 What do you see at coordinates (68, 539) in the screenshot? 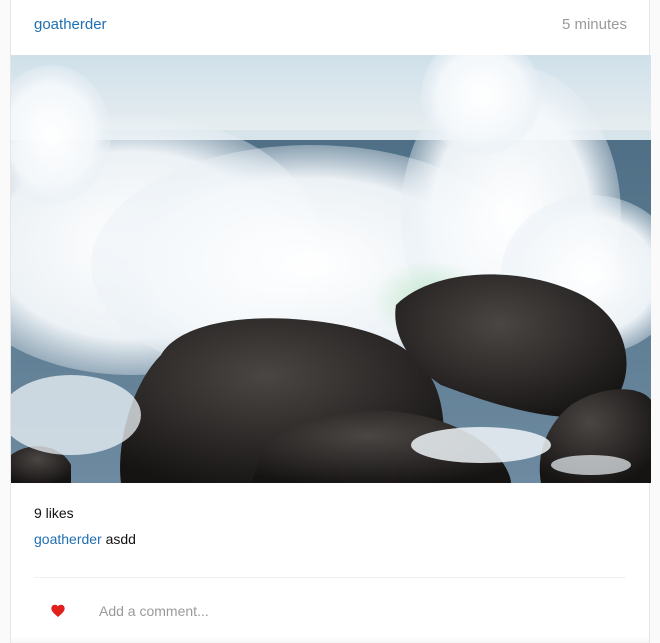
I see `caption-author-link: goatherder` at bounding box center [68, 539].